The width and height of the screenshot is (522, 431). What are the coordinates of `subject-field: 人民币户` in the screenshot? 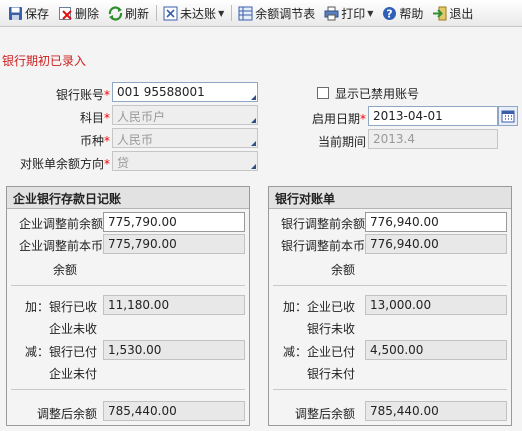 It's located at (185, 115).